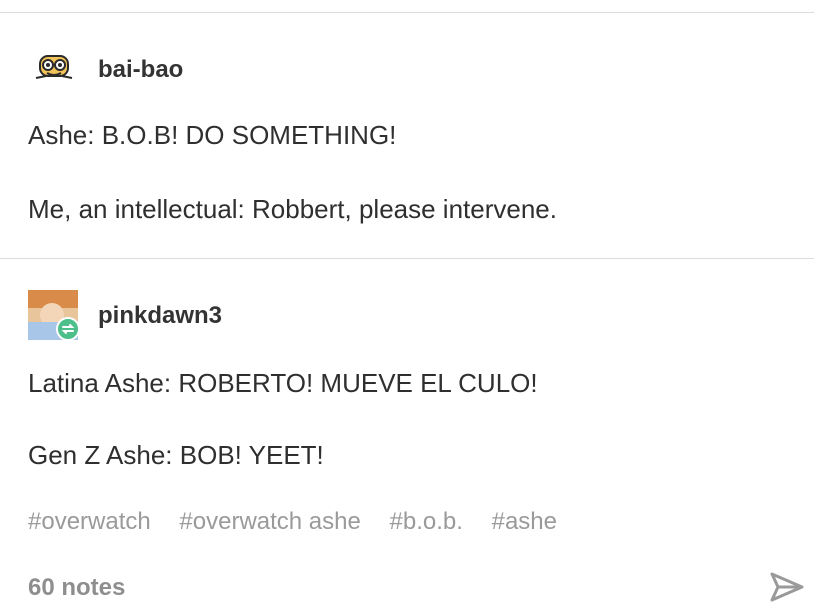 The width and height of the screenshot is (814, 609). Describe the element at coordinates (176, 455) in the screenshot. I see `post-line: Gen Z Ashe: BOB! YEET!` at that location.